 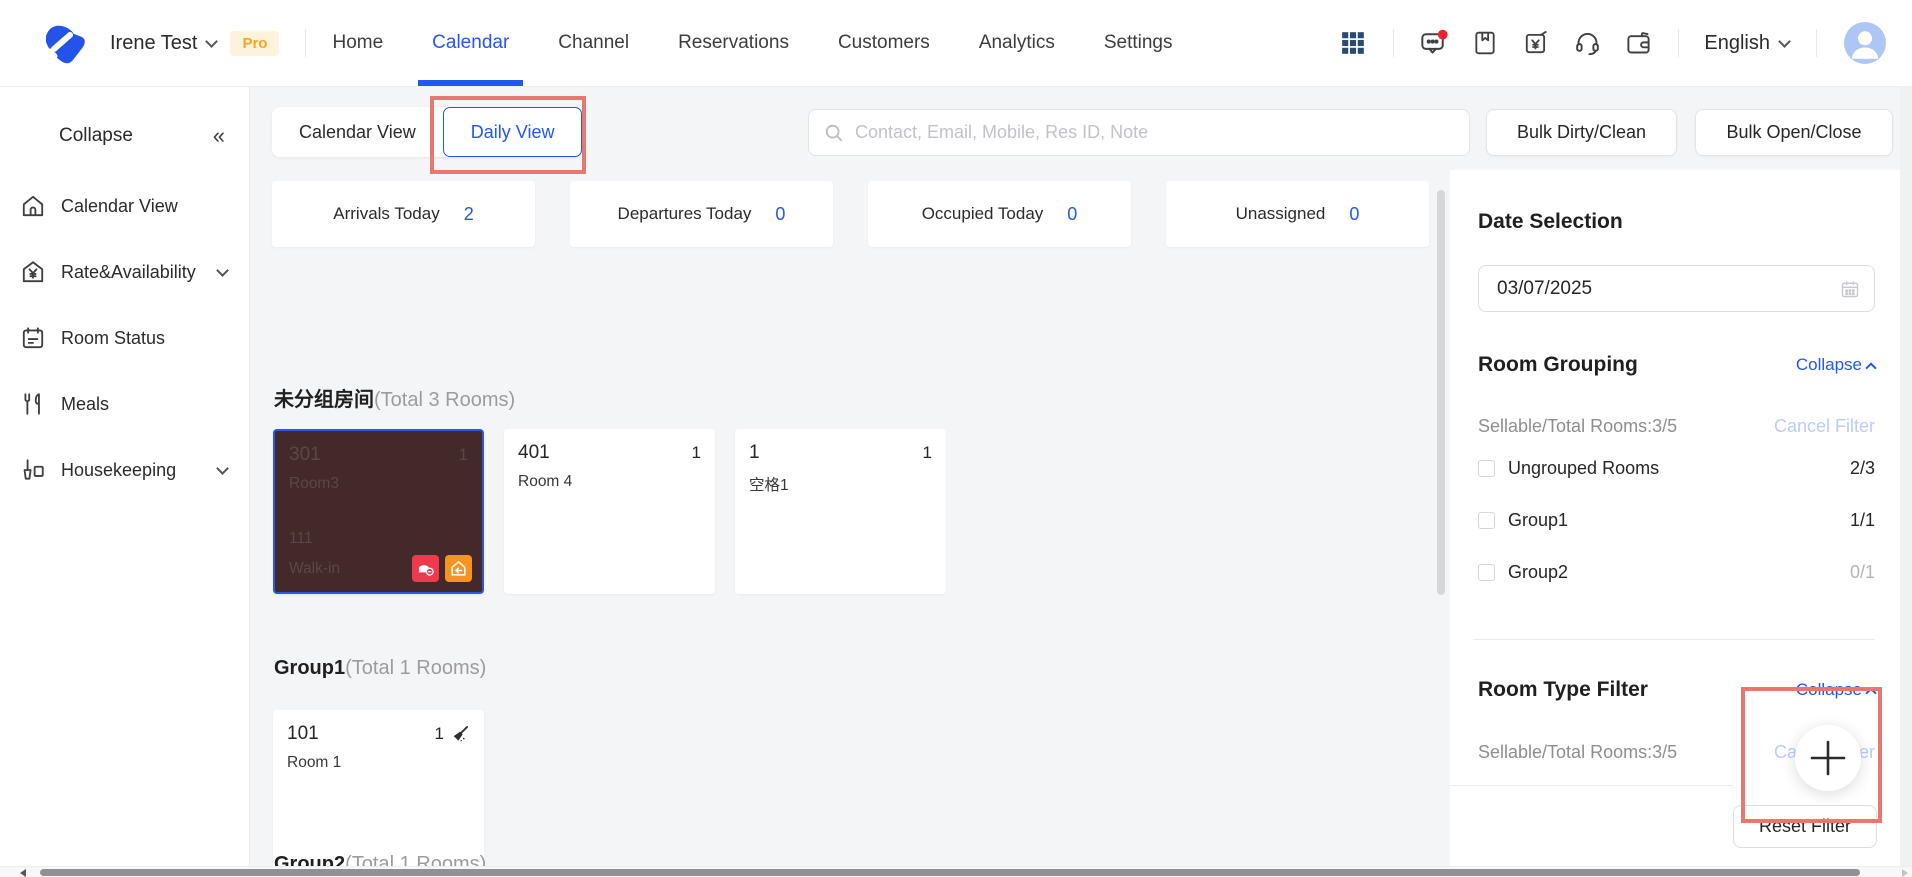 What do you see at coordinates (357, 43) in the screenshot?
I see `nav-item-home: Home` at bounding box center [357, 43].